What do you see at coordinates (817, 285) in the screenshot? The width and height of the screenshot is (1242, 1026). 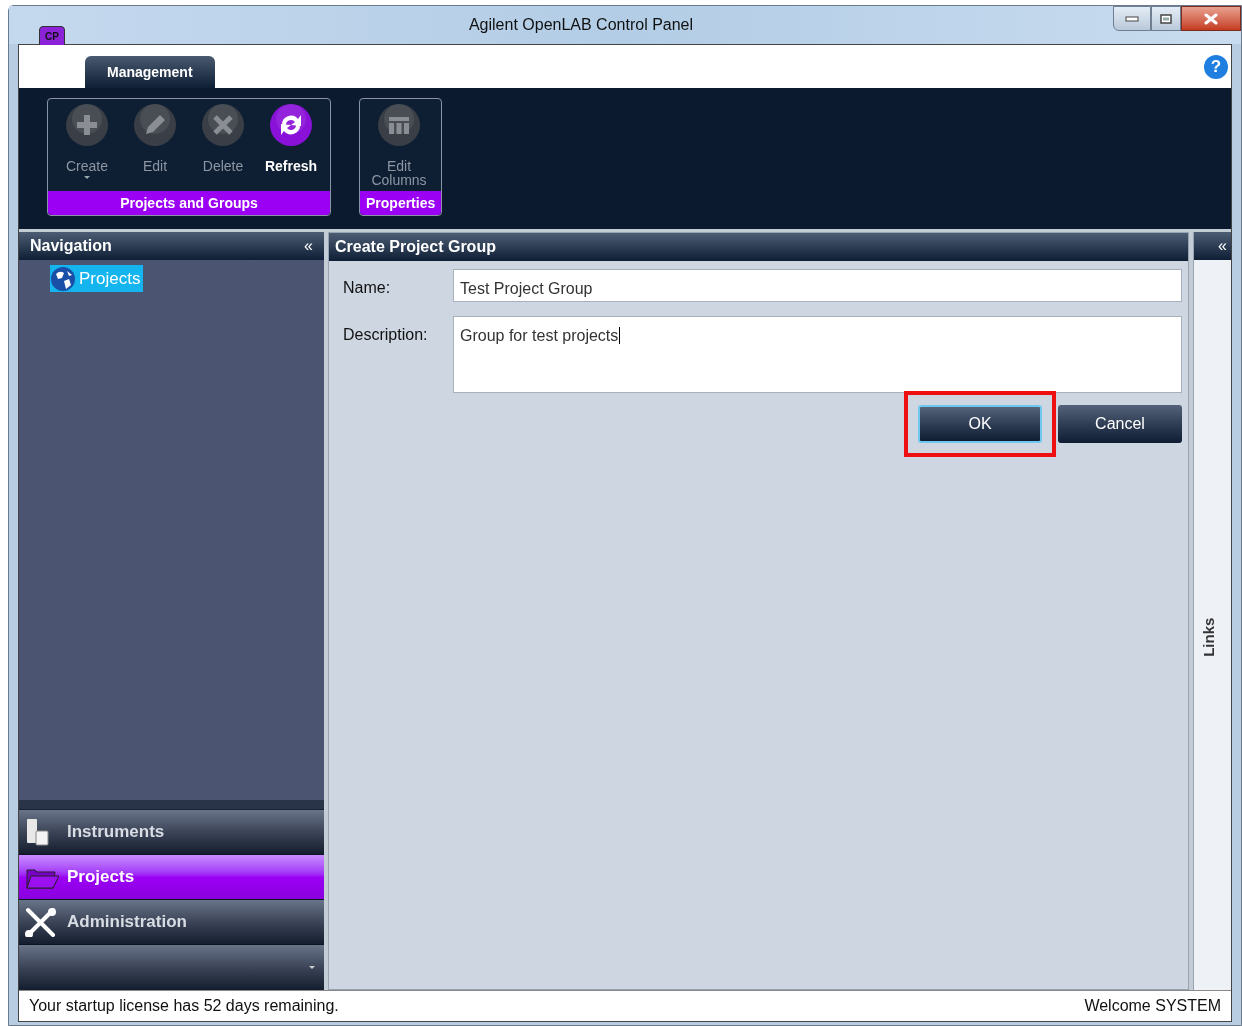 I see `name-field: Test Project Group` at bounding box center [817, 285].